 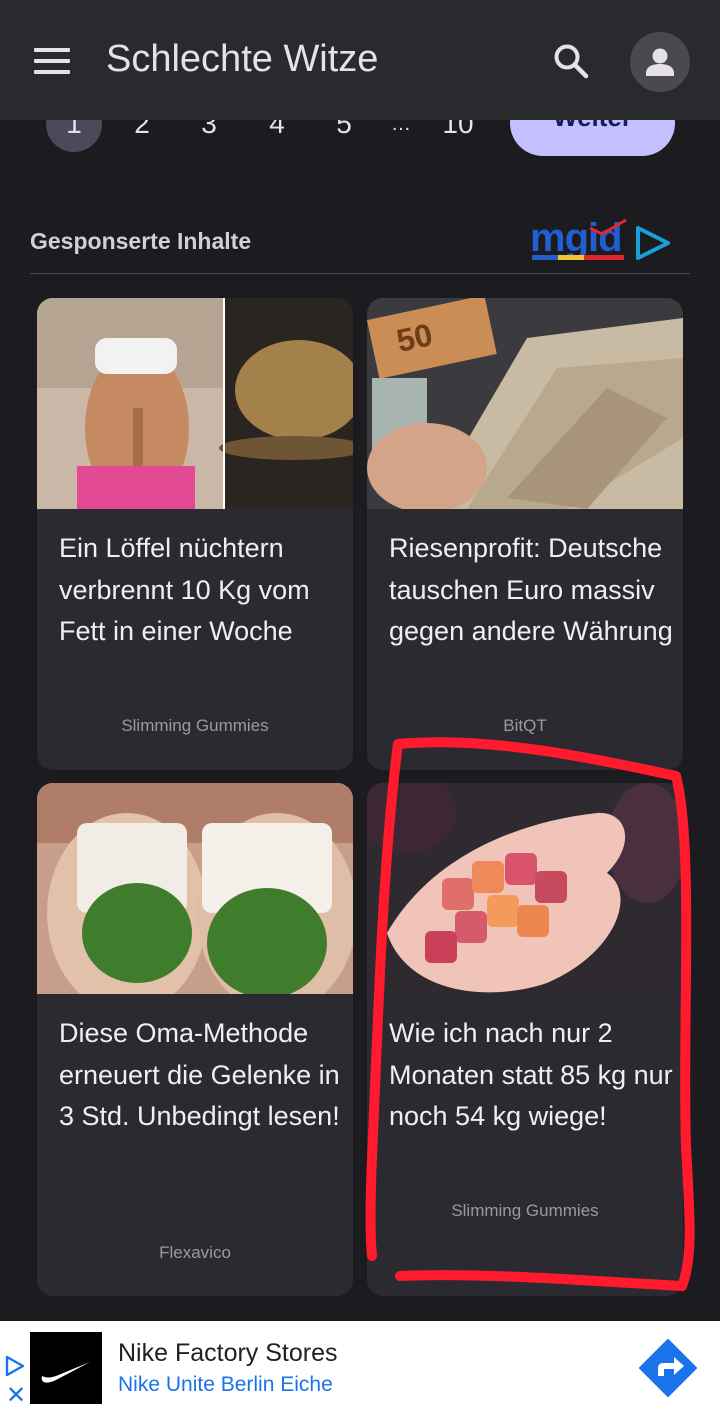 I want to click on search-icon, so click(x=571, y=61).